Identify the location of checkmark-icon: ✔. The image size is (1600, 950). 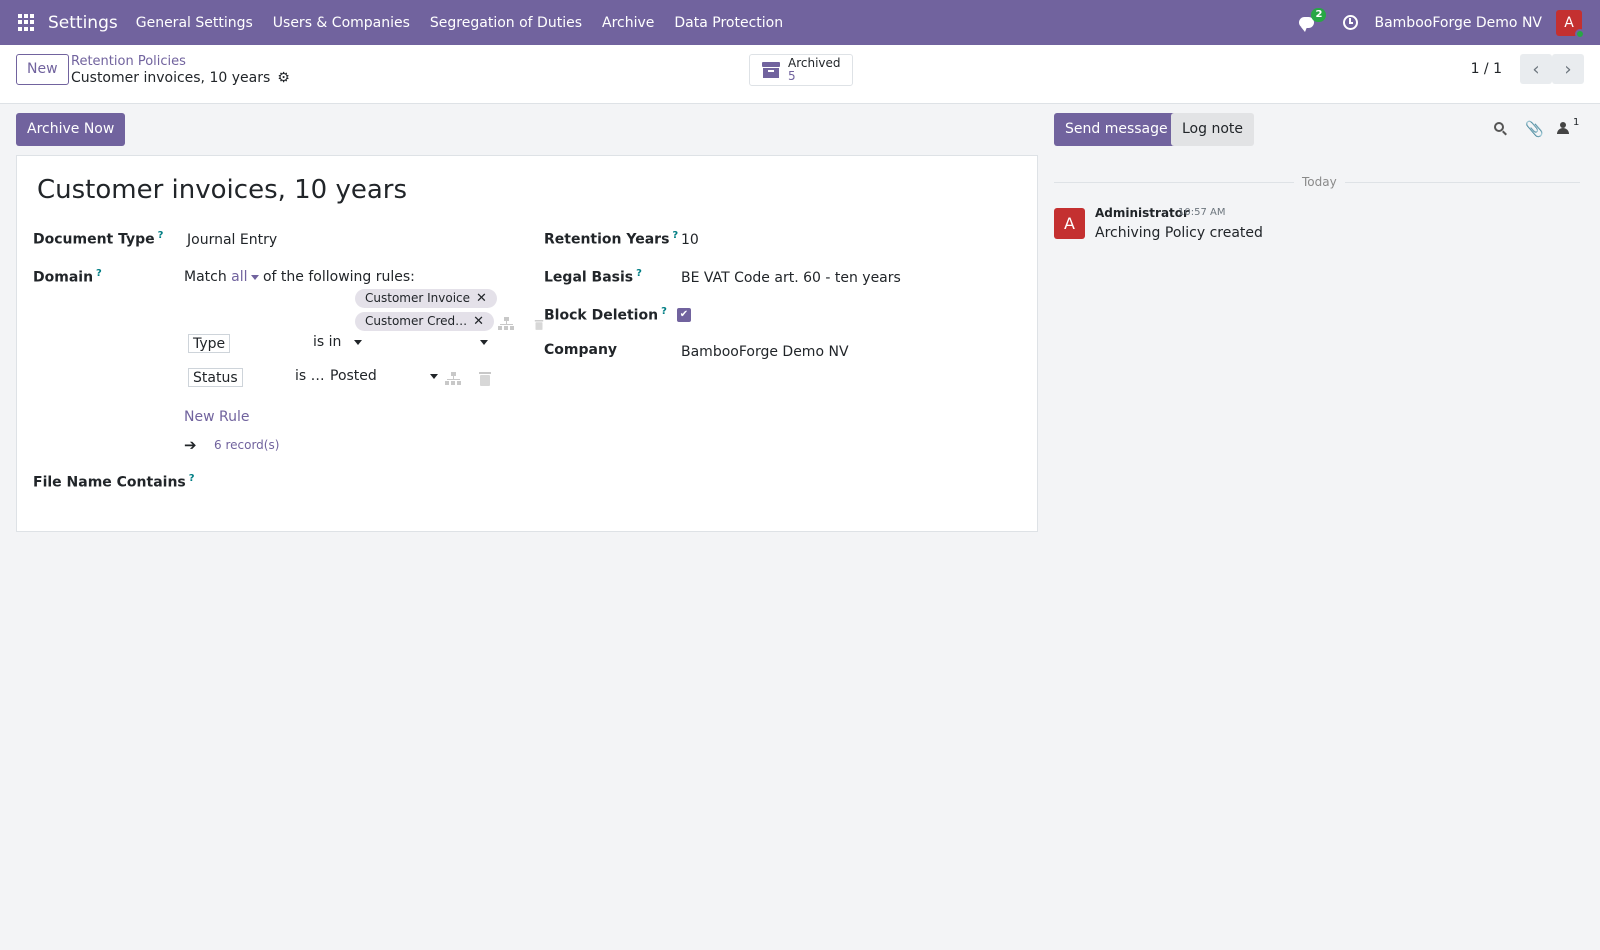
(684, 314).